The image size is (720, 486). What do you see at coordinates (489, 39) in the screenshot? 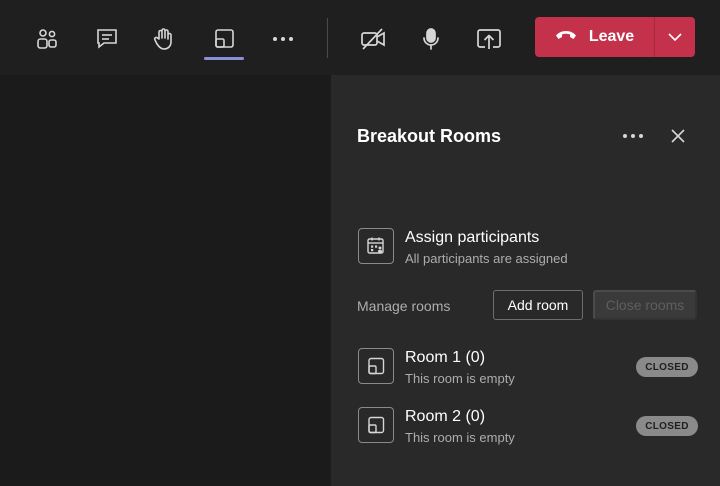
I see `share-screen-icon` at bounding box center [489, 39].